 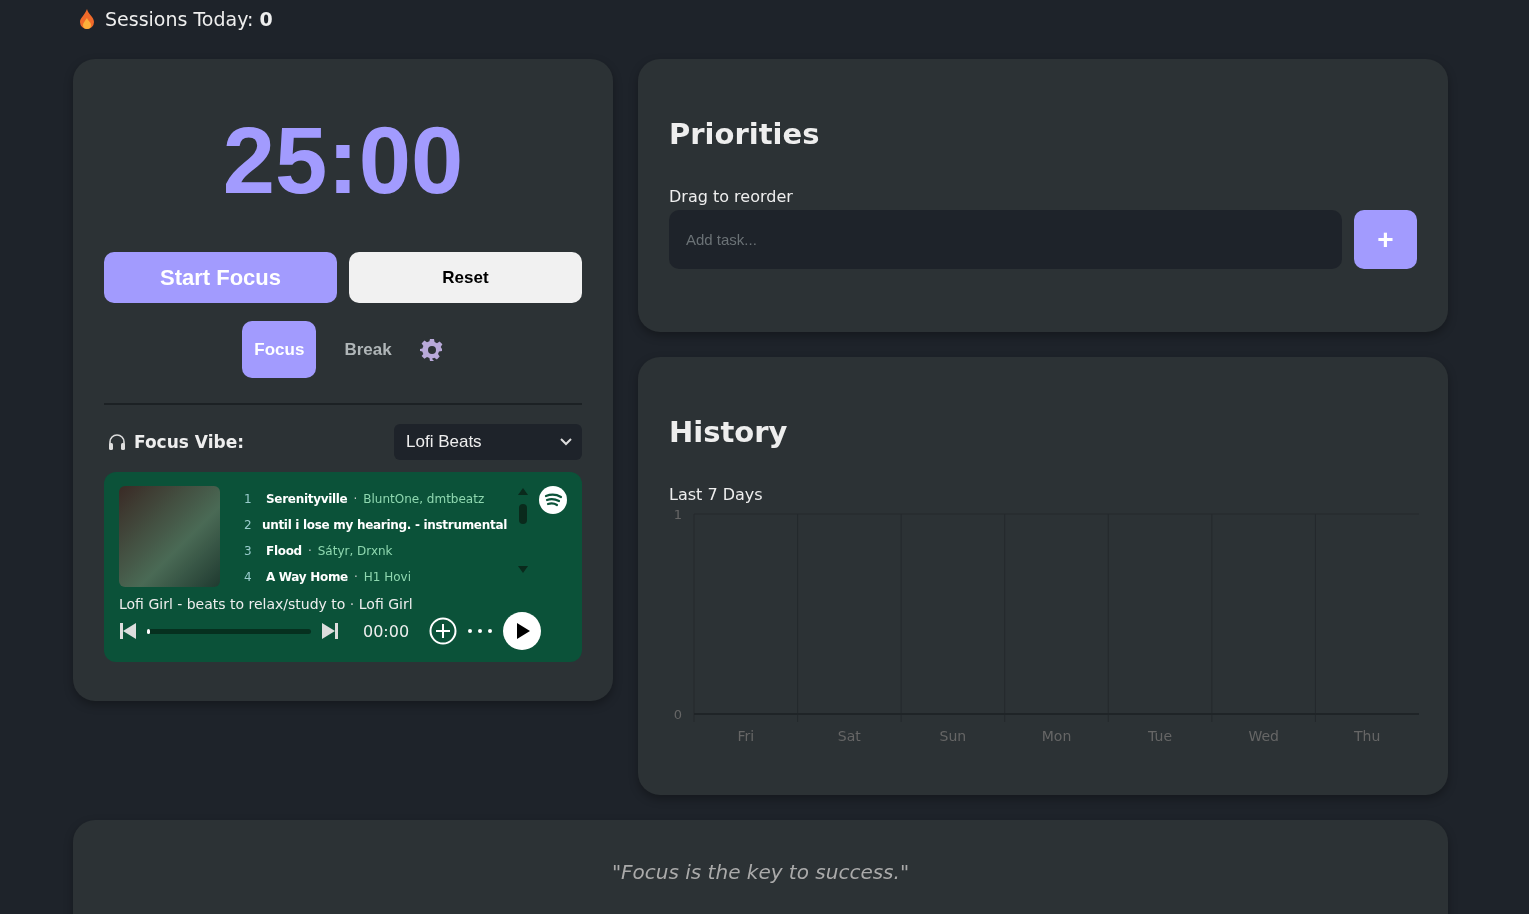 What do you see at coordinates (716, 494) in the screenshot?
I see `chart-subtitle: Last 7 Days` at bounding box center [716, 494].